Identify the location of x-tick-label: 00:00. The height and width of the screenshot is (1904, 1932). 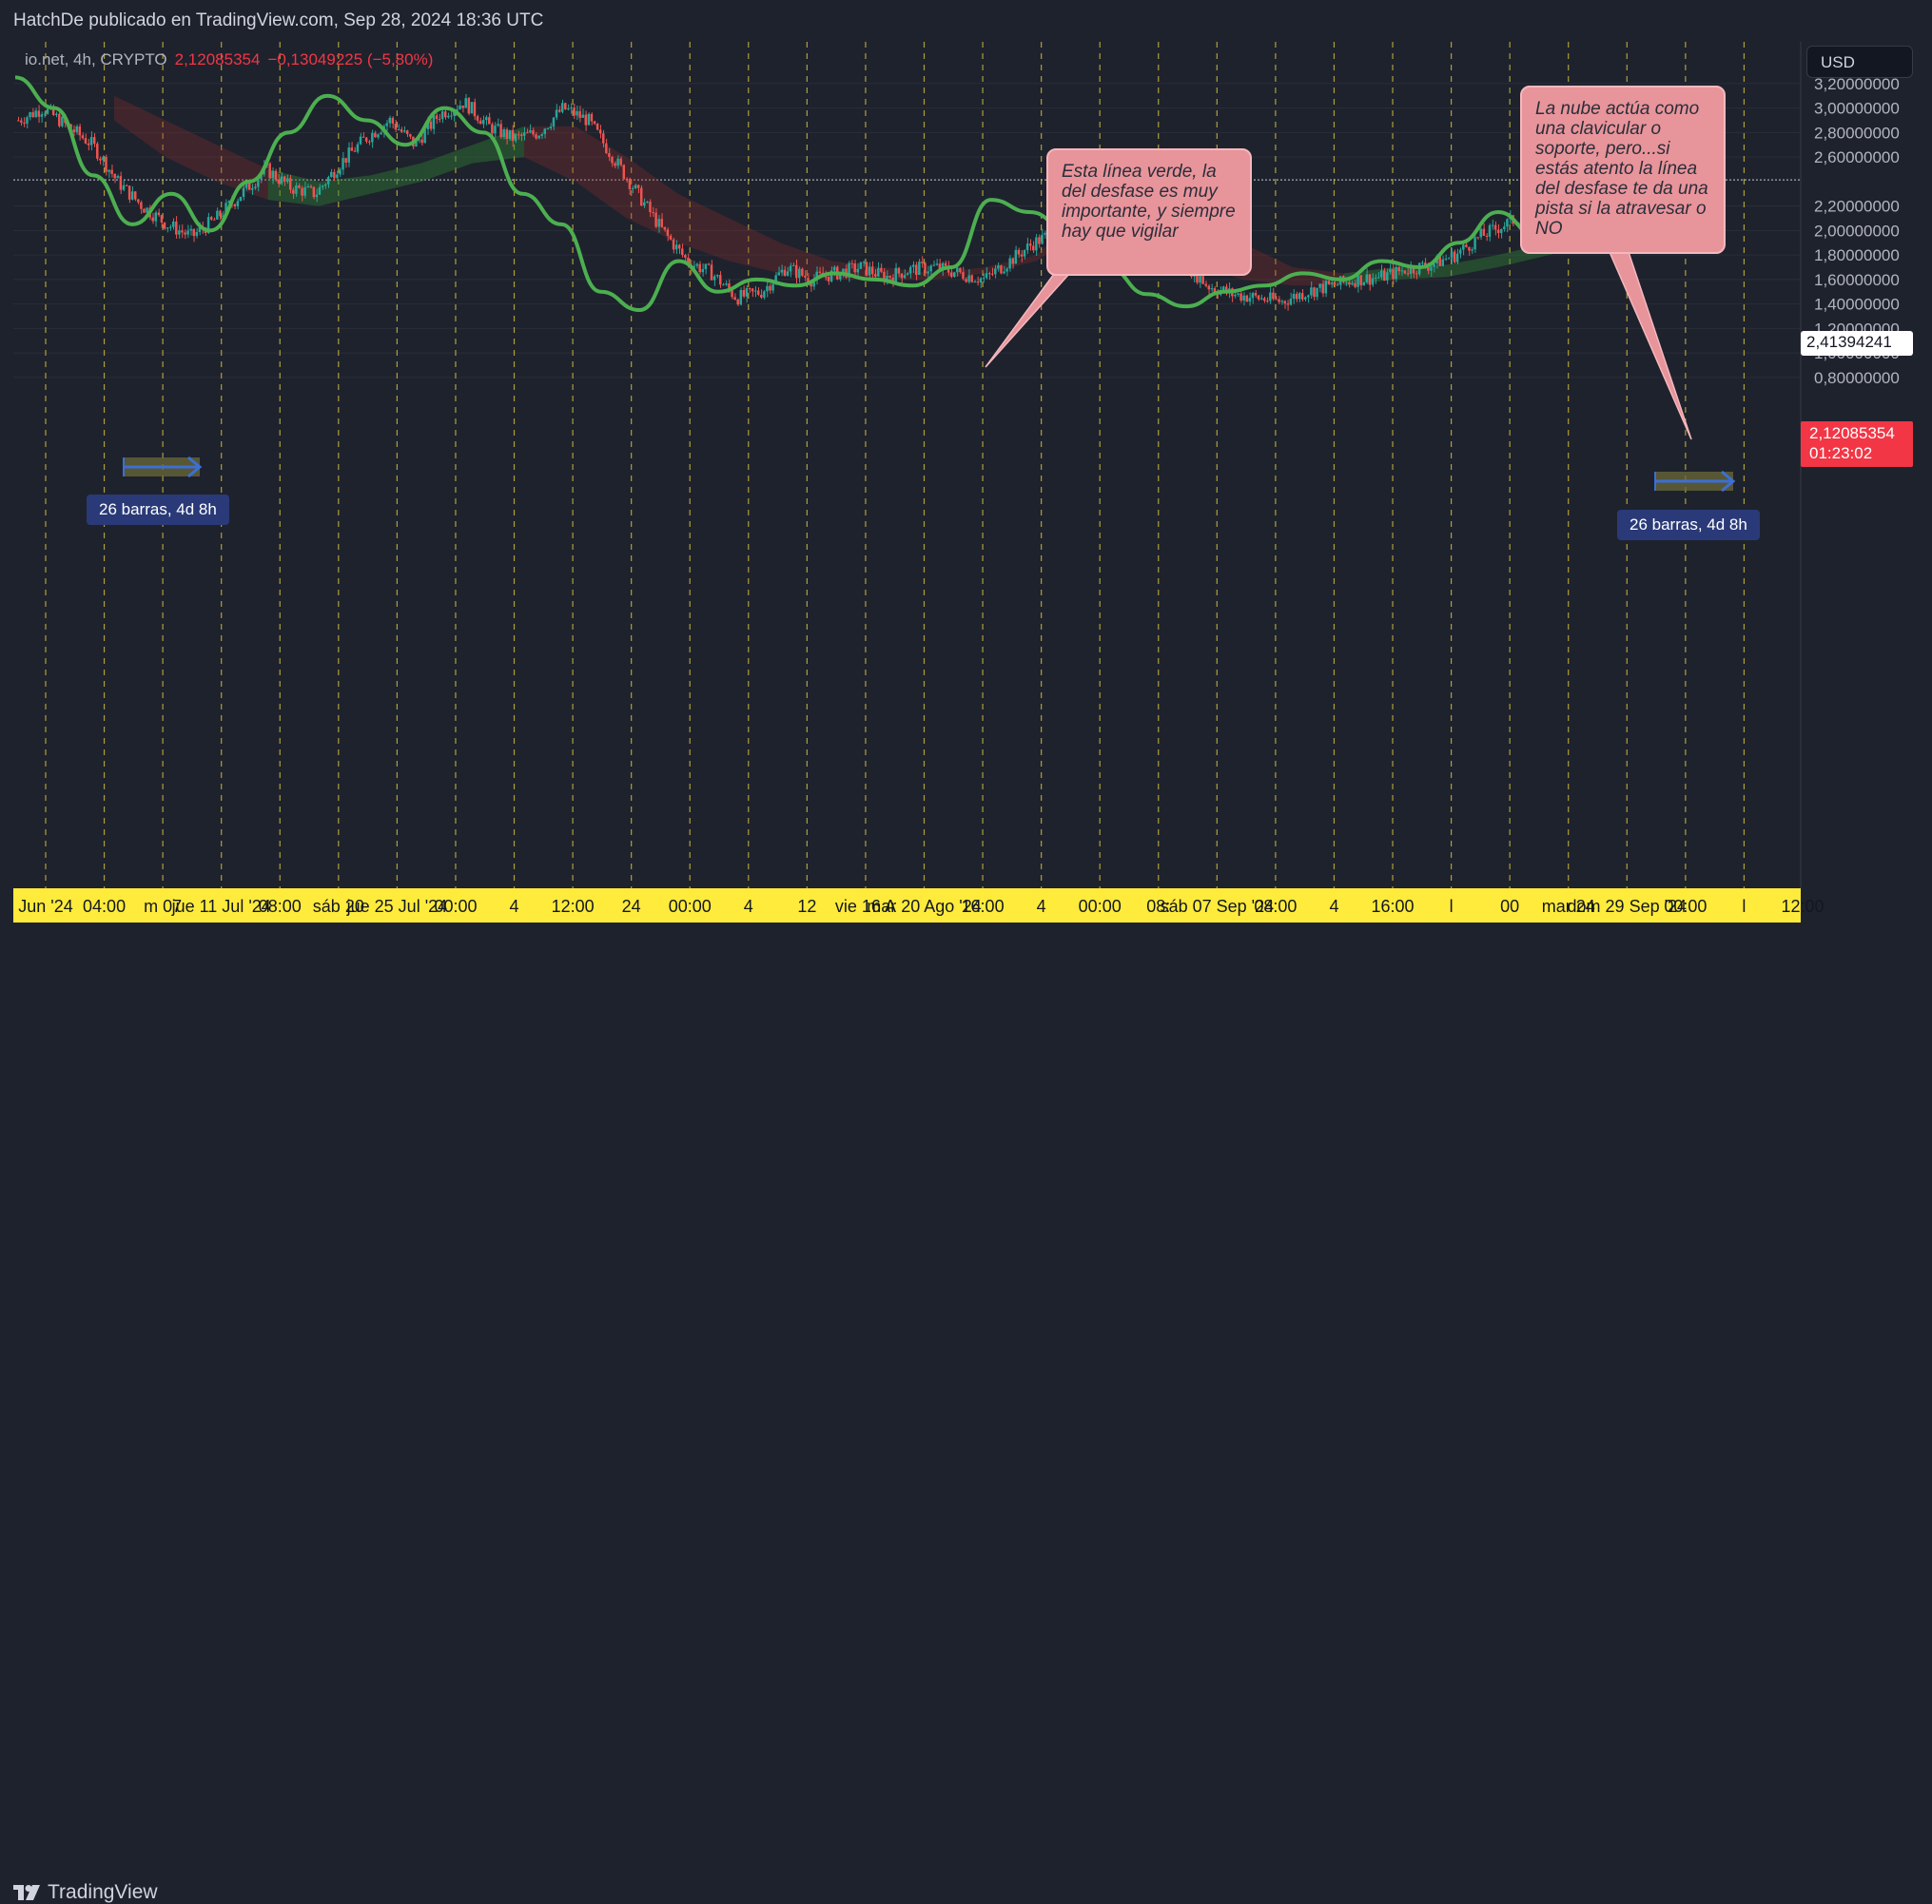
(1685, 906).